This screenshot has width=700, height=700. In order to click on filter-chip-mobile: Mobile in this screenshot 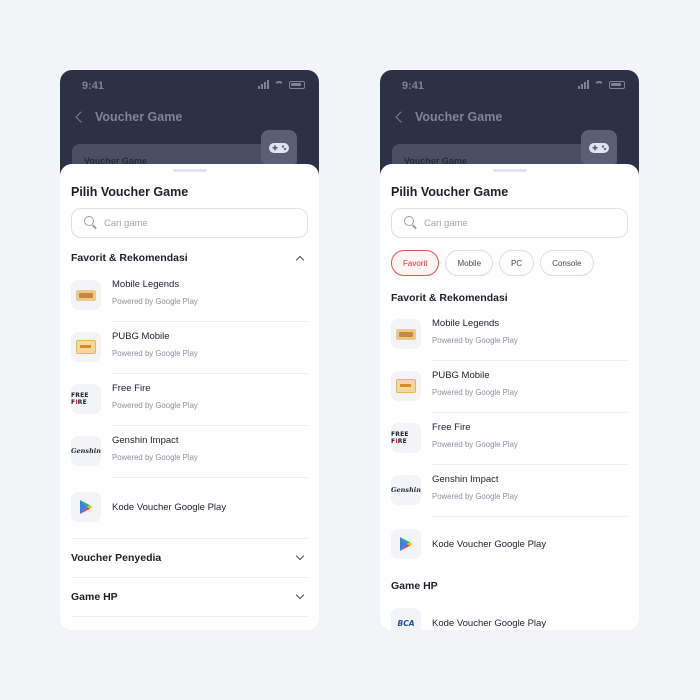, I will do `click(469, 263)`.